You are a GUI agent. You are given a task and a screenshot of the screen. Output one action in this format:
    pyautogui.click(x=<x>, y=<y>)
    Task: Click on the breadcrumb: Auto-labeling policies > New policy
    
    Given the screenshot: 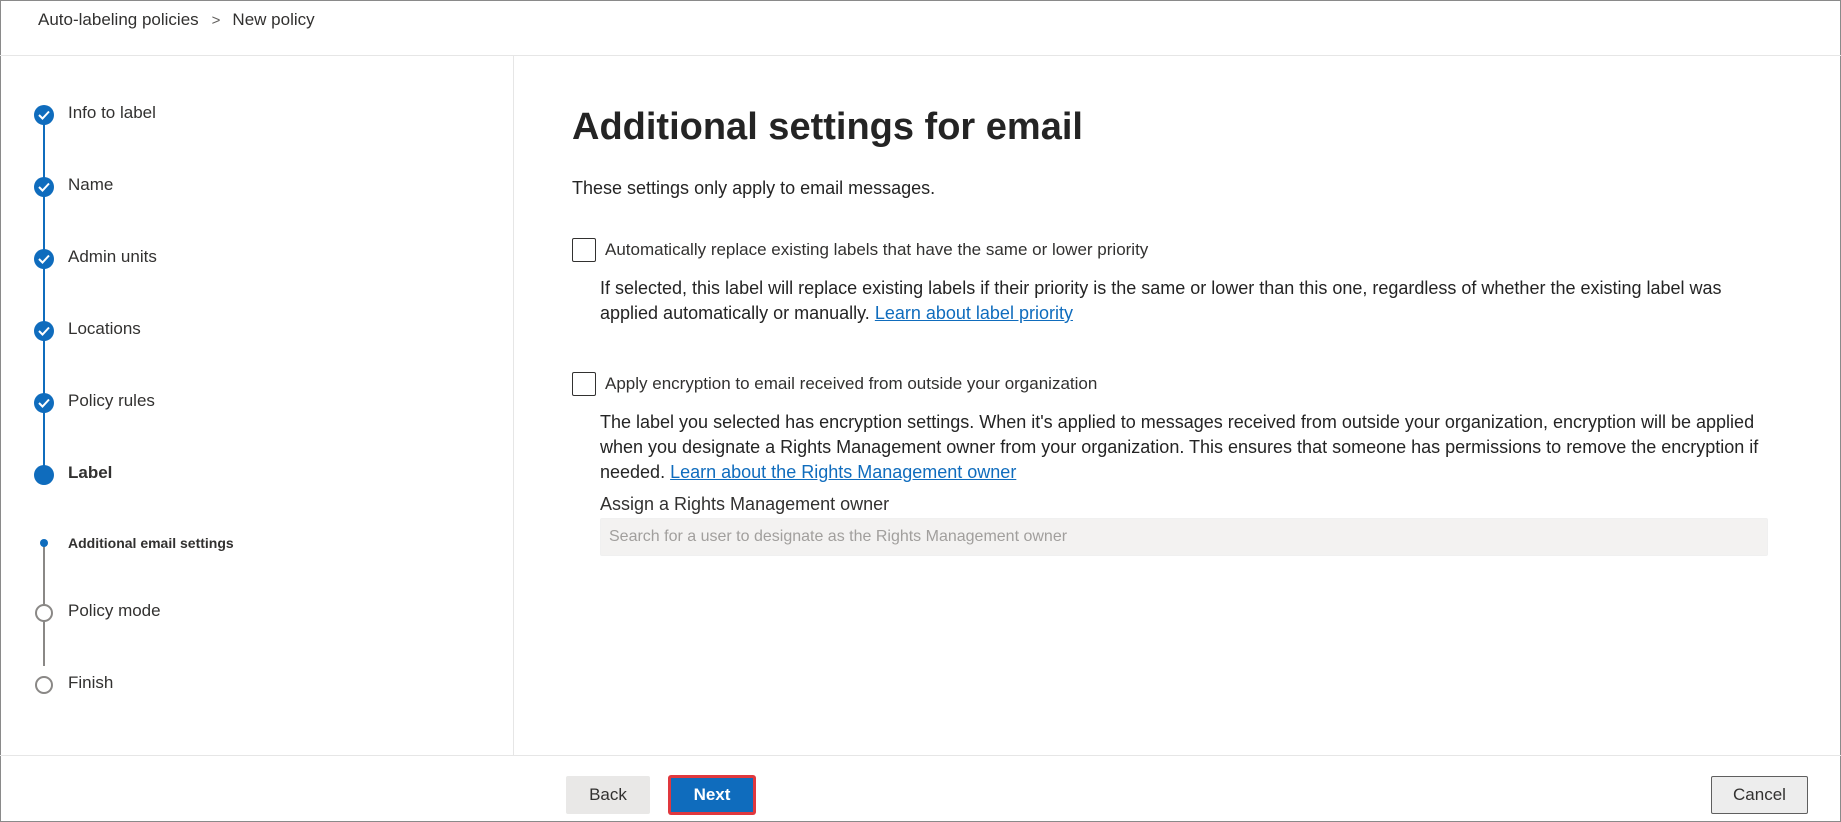 What is the action you would take?
    pyautogui.click(x=176, y=20)
    